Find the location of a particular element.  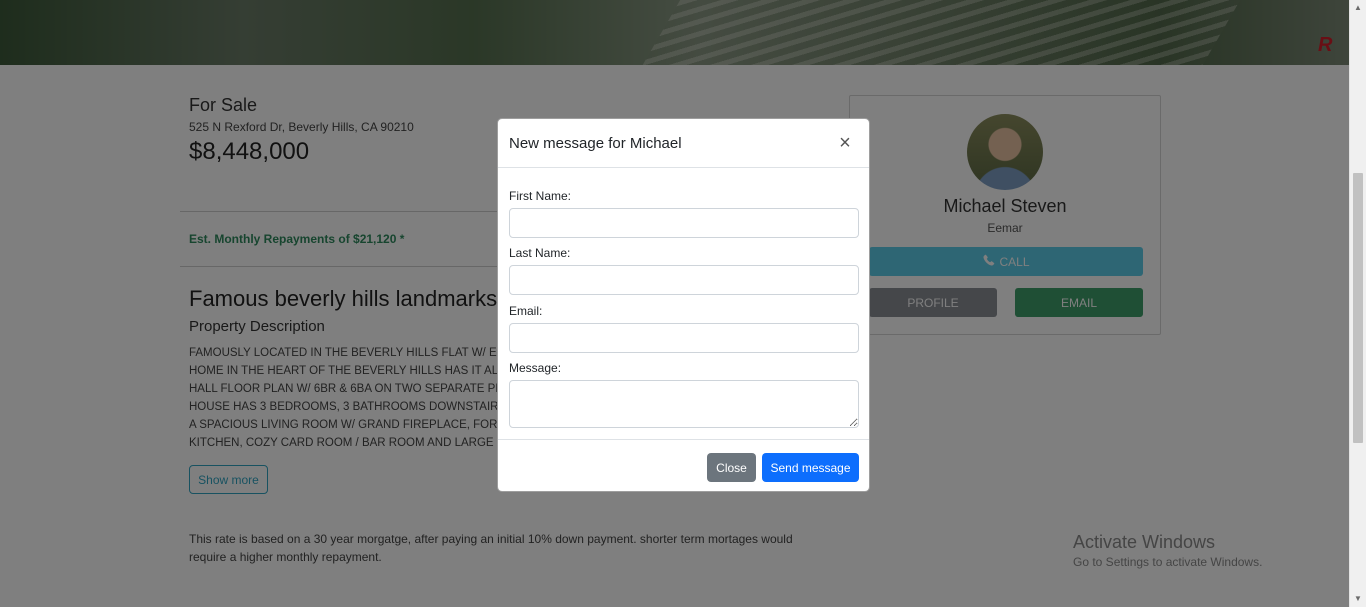

modal-title: New message for Michael is located at coordinates (595, 143).